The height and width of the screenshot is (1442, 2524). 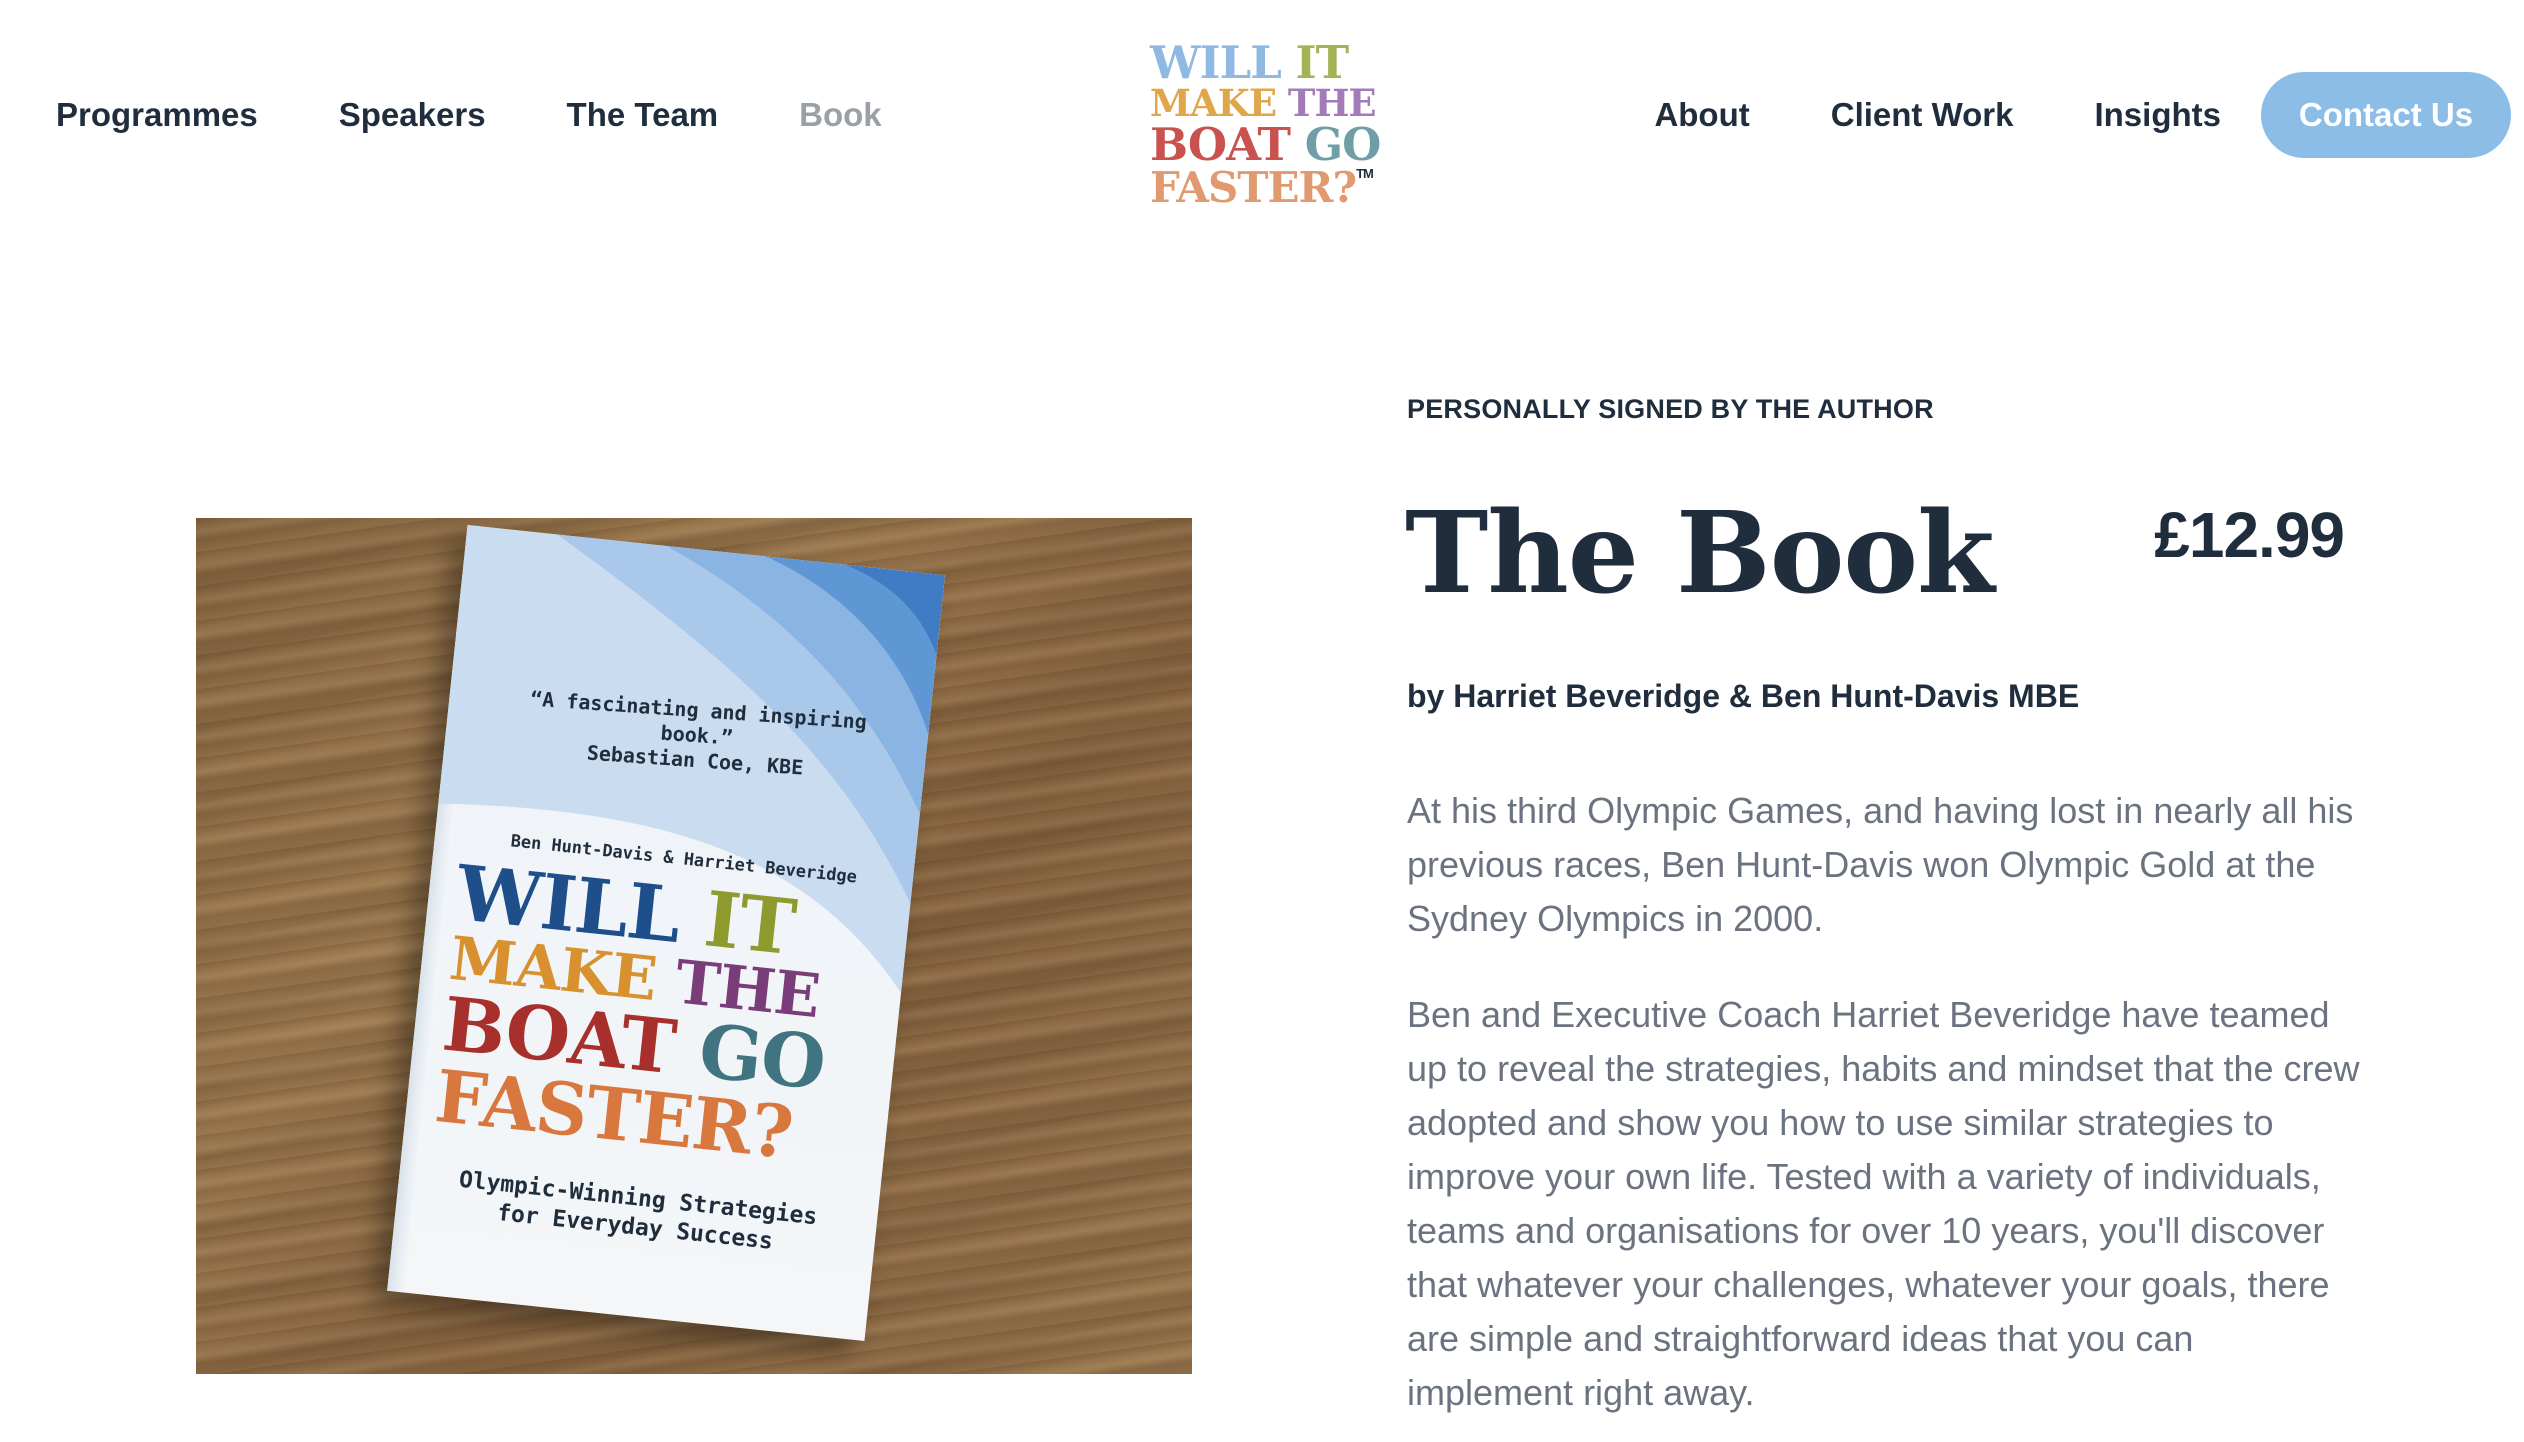 I want to click on primary-nav-left: Programmes Speakers The Team Book, so click(x=469, y=115).